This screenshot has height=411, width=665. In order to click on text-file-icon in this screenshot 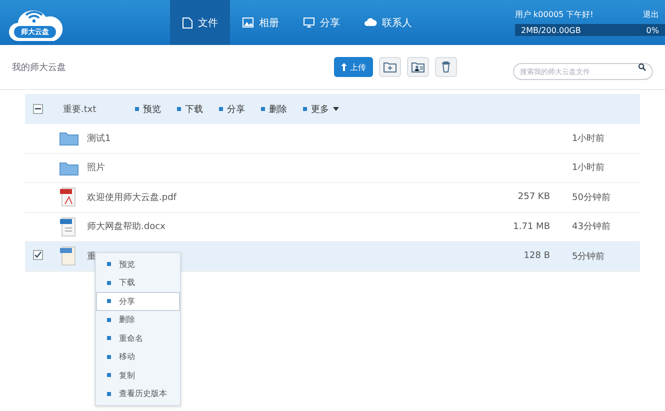, I will do `click(68, 256)`.